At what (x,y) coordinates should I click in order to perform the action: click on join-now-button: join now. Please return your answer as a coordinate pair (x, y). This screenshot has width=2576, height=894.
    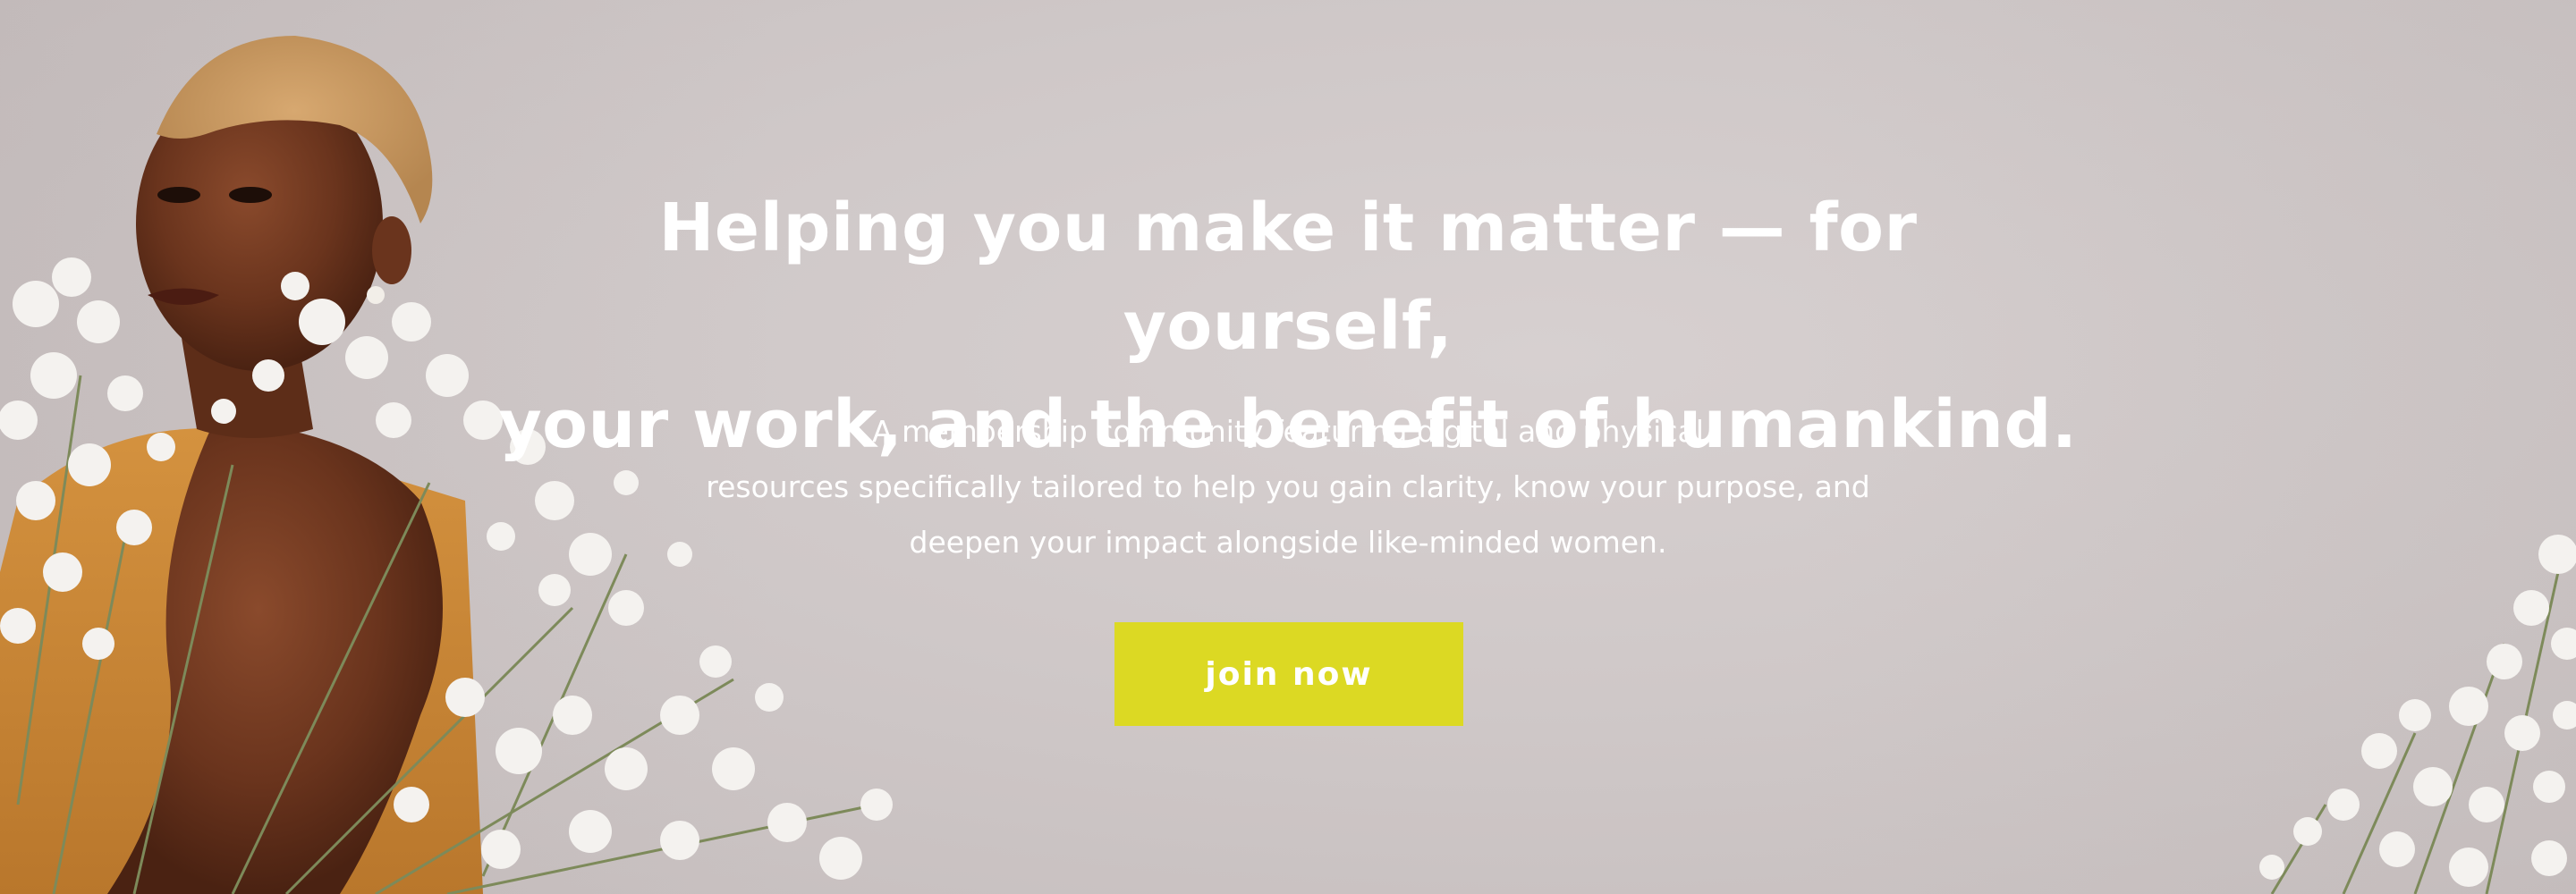
    Looking at the image, I should click on (1288, 674).